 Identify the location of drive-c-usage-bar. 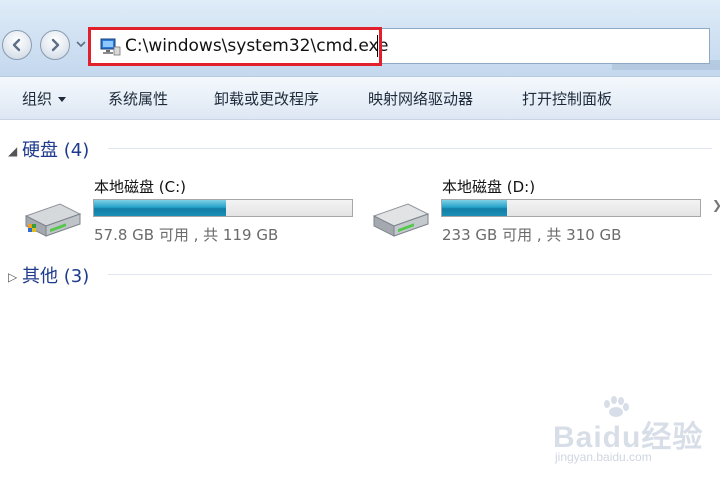
(223, 208).